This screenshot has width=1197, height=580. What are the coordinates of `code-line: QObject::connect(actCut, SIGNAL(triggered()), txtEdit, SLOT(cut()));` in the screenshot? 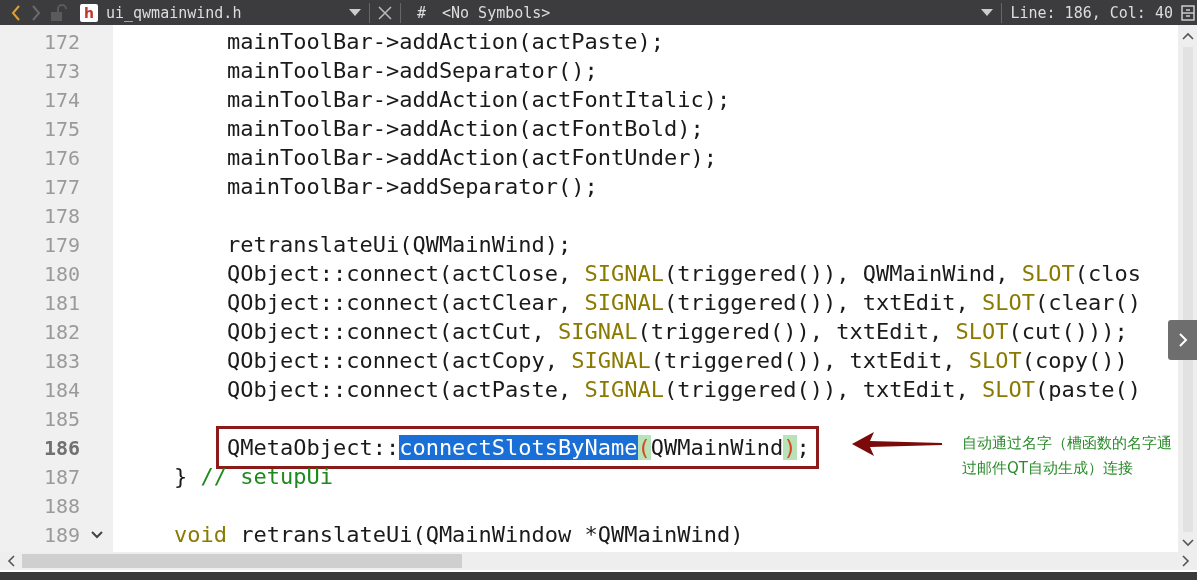 It's located at (677, 331).